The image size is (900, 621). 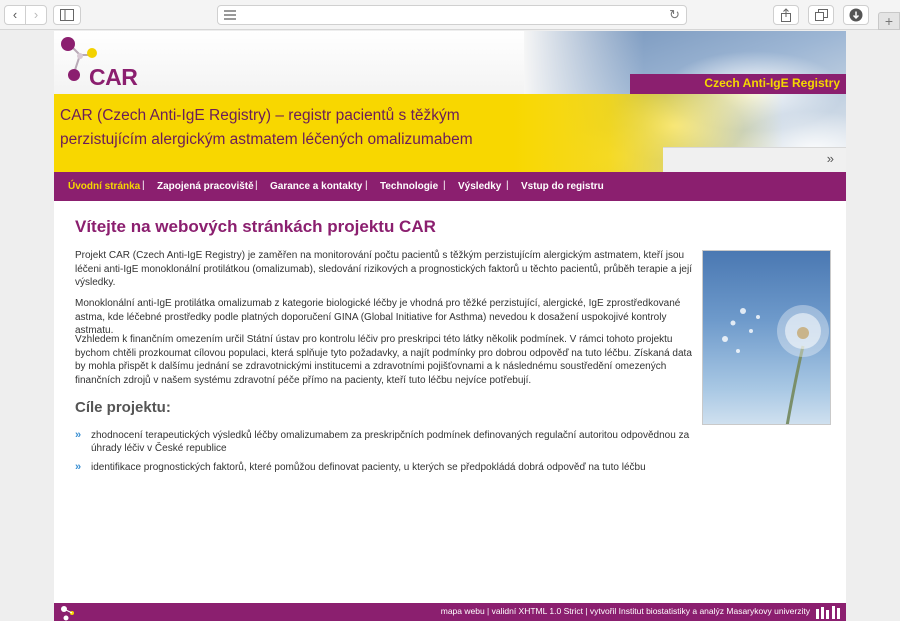 I want to click on chevron-right-icon: ›, so click(x=36, y=14).